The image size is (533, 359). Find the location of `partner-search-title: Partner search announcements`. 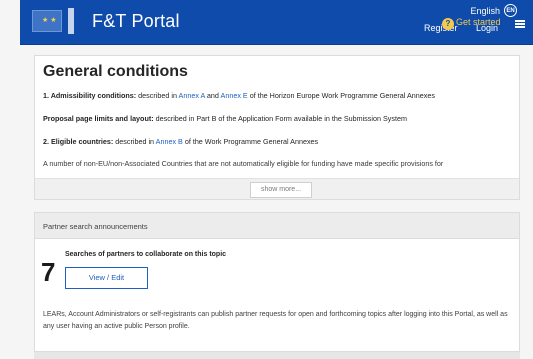

partner-search-title: Partner search announcements is located at coordinates (95, 226).